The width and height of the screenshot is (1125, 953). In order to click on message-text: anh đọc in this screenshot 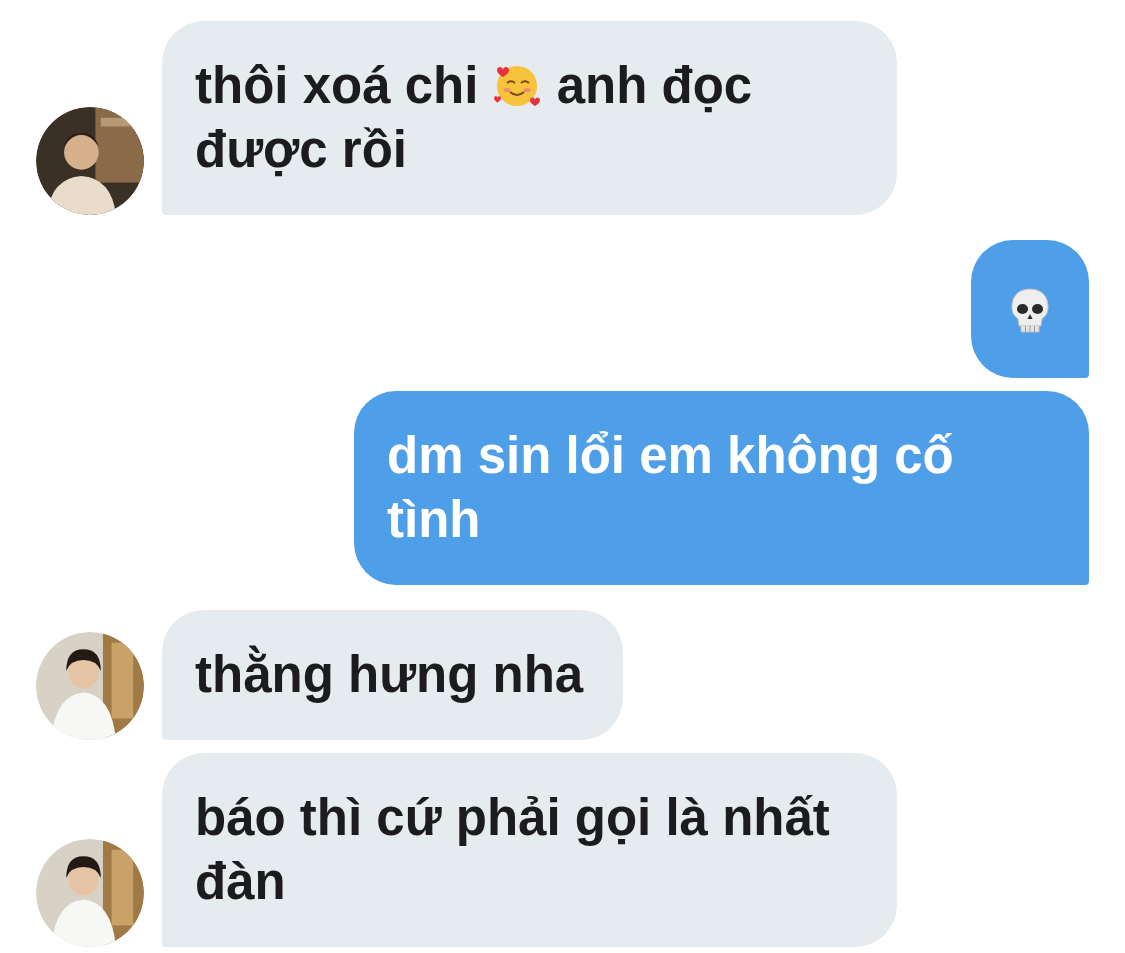, I will do `click(654, 85)`.